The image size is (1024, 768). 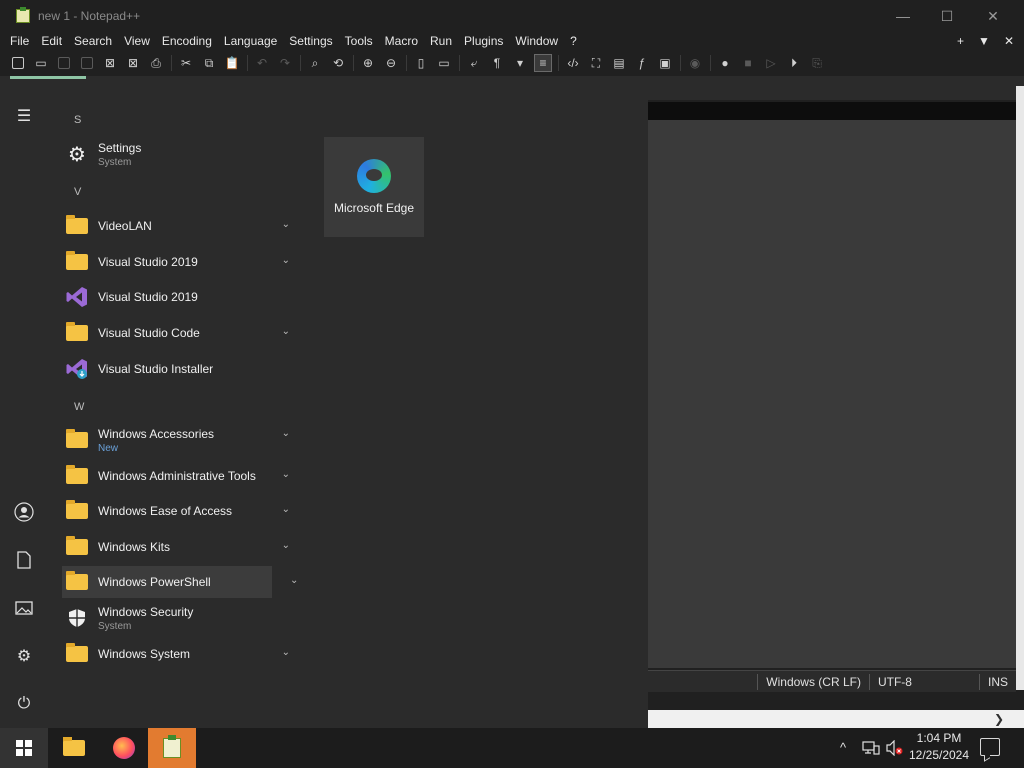 What do you see at coordinates (250, 41) in the screenshot?
I see `menu-language: Language` at bounding box center [250, 41].